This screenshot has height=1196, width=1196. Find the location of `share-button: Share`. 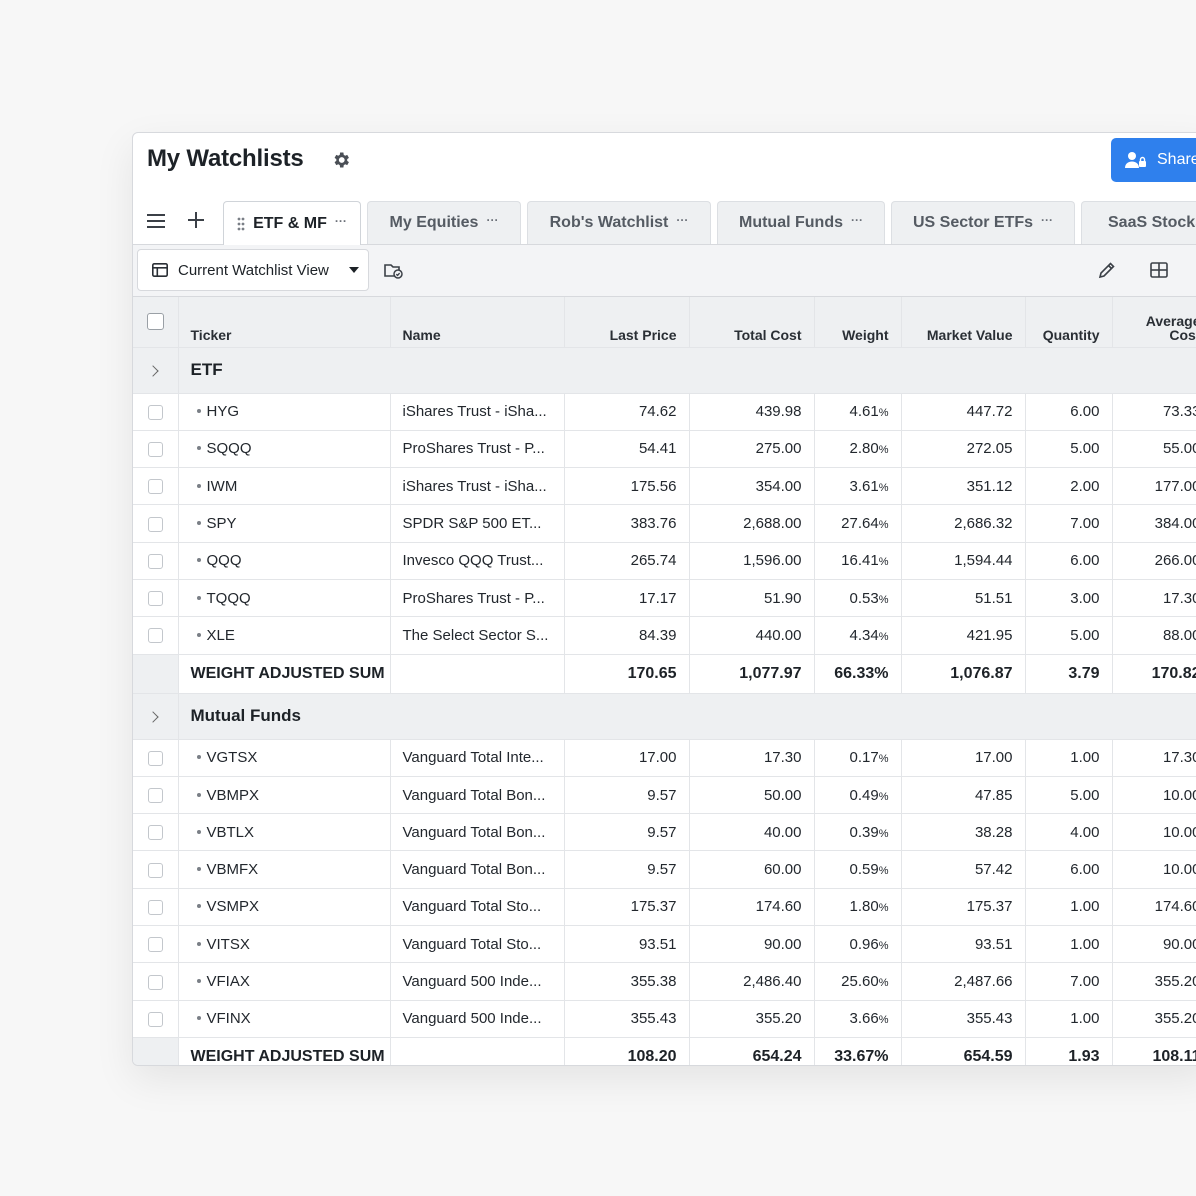

share-button: Share is located at coordinates (1153, 160).